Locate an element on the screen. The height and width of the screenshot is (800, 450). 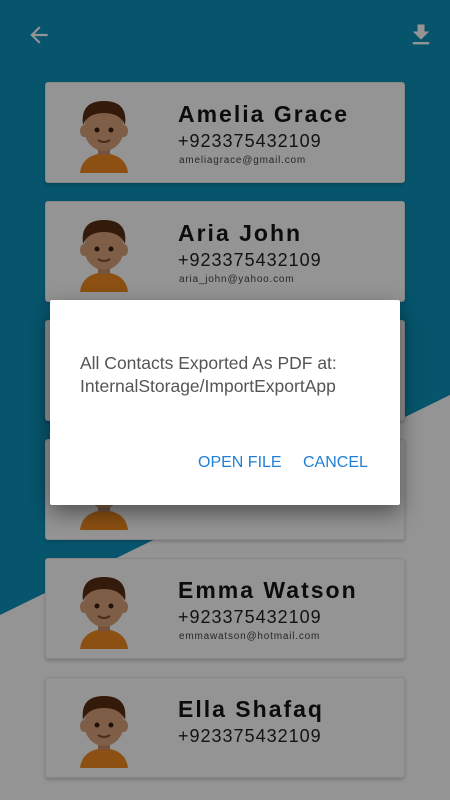
cancel-button: CANCEL is located at coordinates (335, 463).